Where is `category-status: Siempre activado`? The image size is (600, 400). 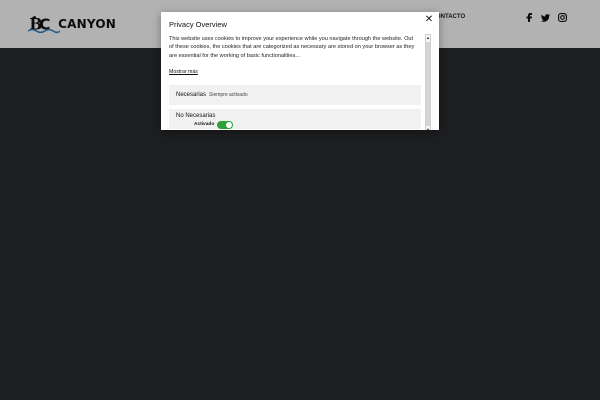
category-status: Siempre activado is located at coordinates (228, 94).